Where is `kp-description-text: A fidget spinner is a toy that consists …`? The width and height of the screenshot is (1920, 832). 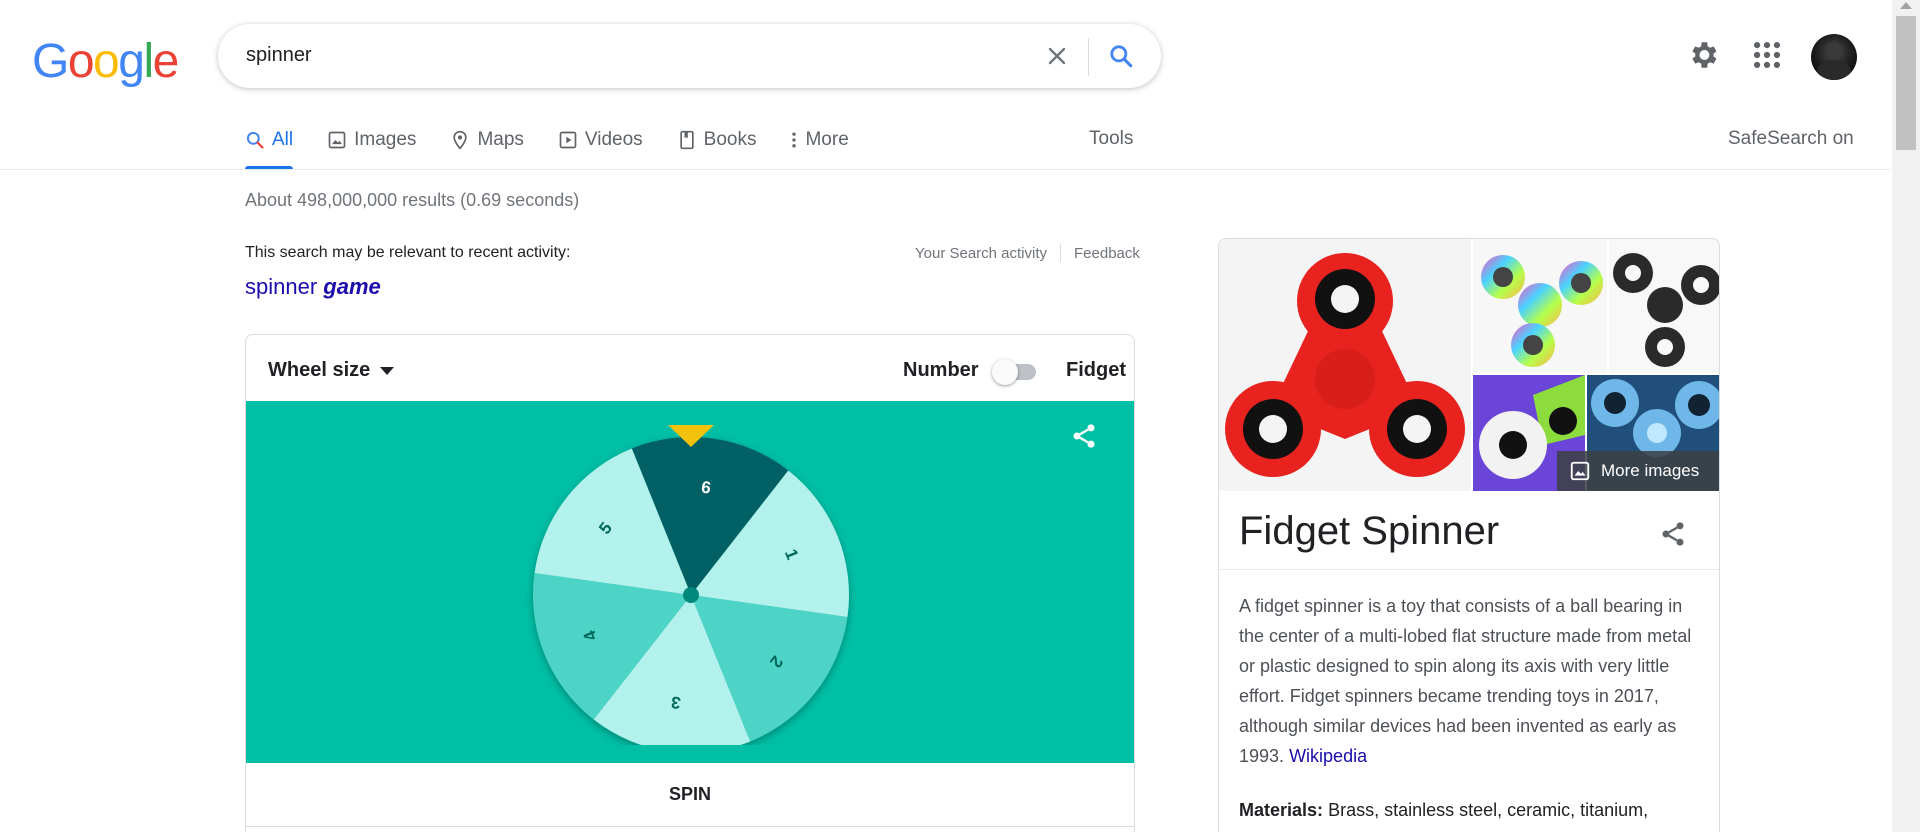 kp-description-text: A fidget spinner is a toy that consists … is located at coordinates (1465, 681).